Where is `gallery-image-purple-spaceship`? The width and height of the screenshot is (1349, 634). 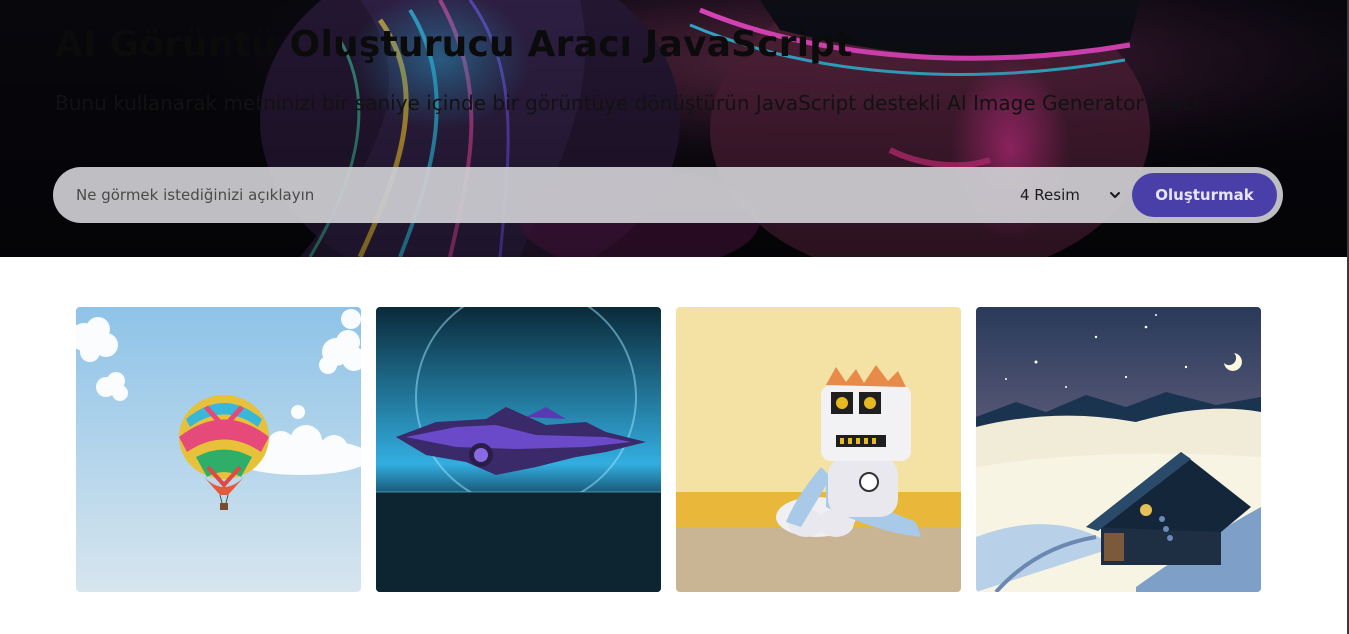
gallery-image-purple-spaceship is located at coordinates (518, 449).